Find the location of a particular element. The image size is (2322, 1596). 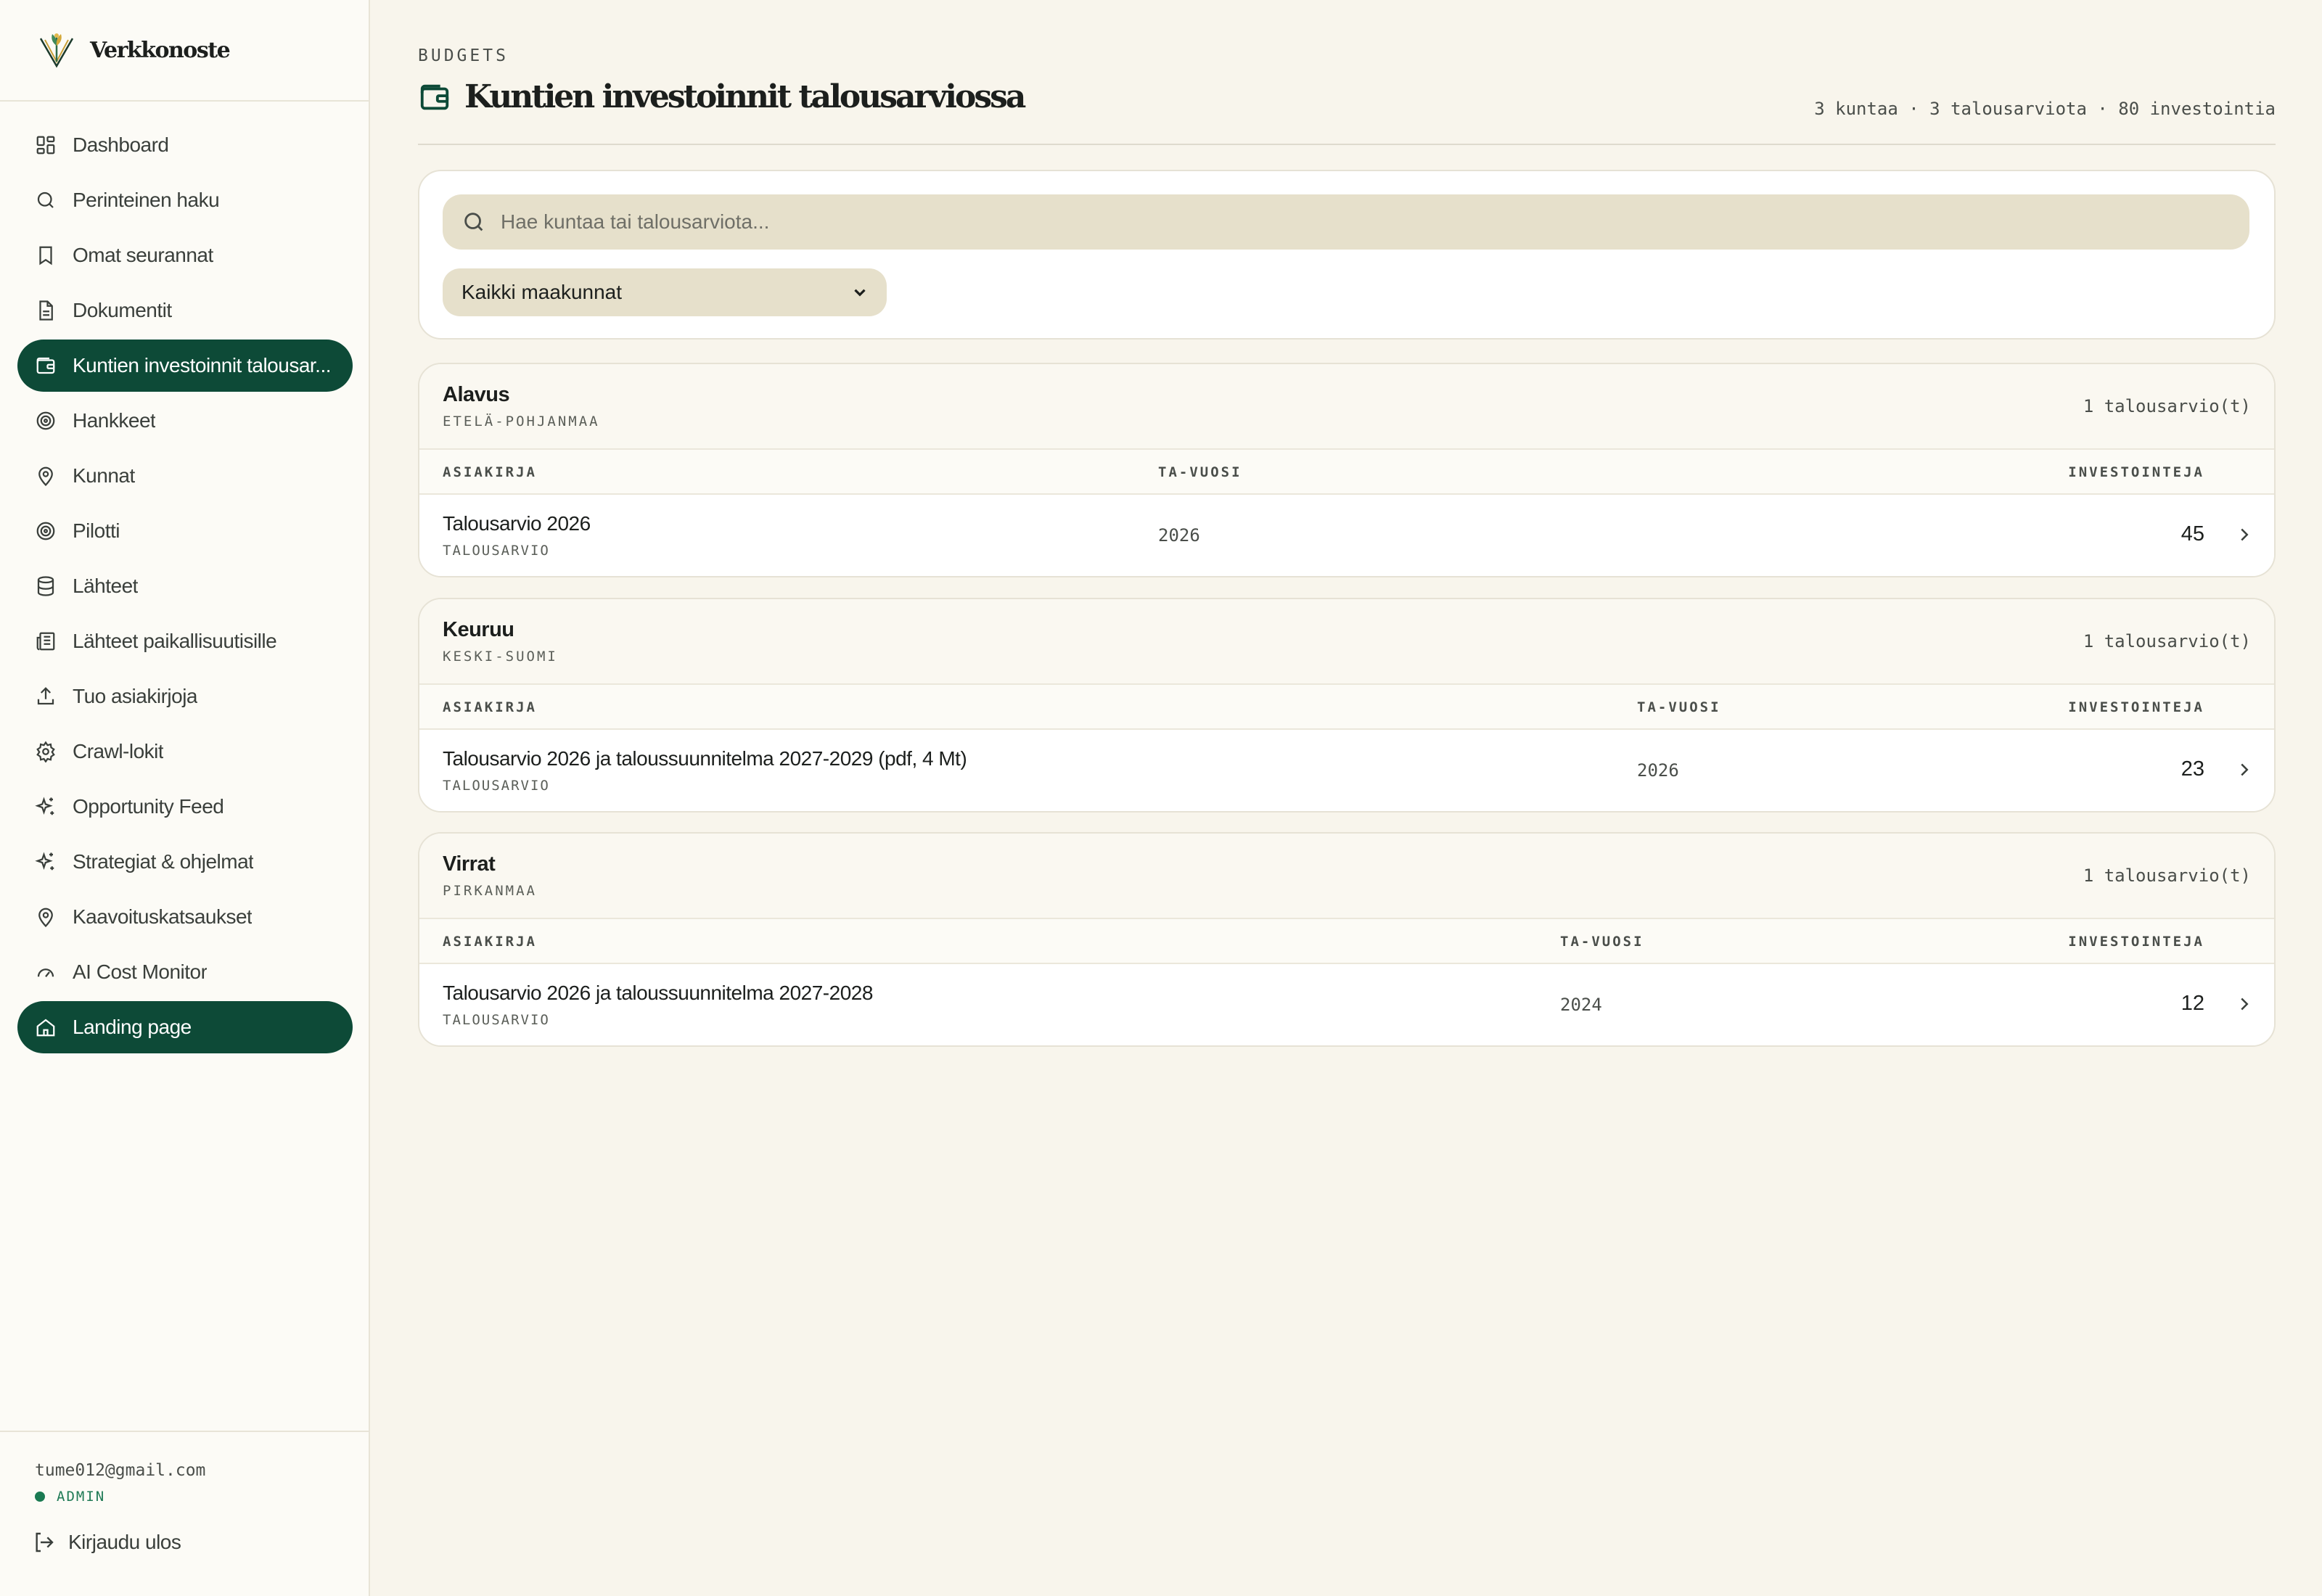

sidebar-item-label: Pilotti is located at coordinates (97, 530).